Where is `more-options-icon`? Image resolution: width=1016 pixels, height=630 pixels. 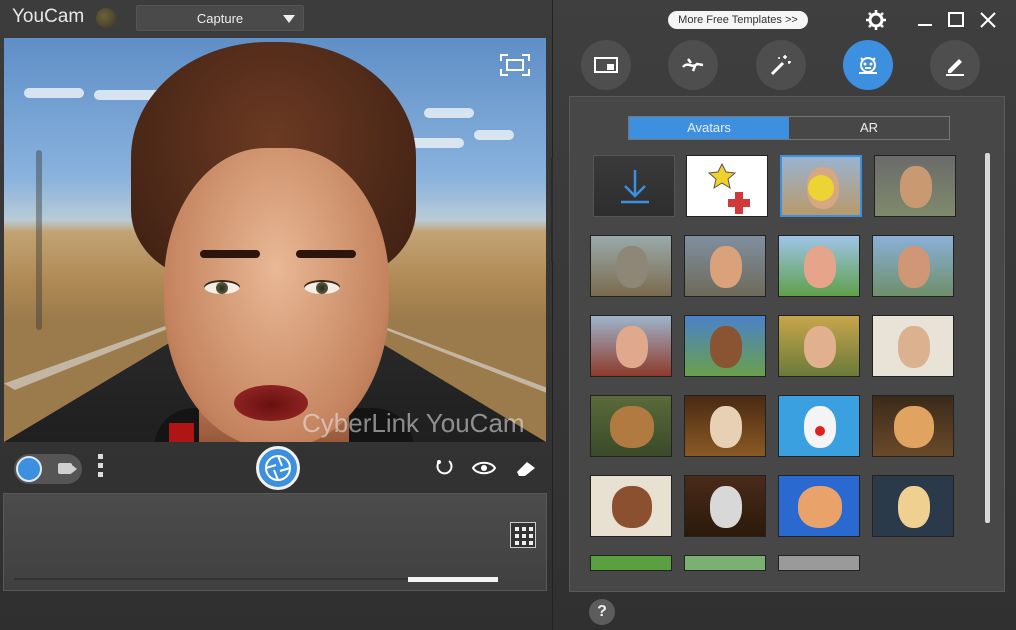 more-options-icon is located at coordinates (101, 467).